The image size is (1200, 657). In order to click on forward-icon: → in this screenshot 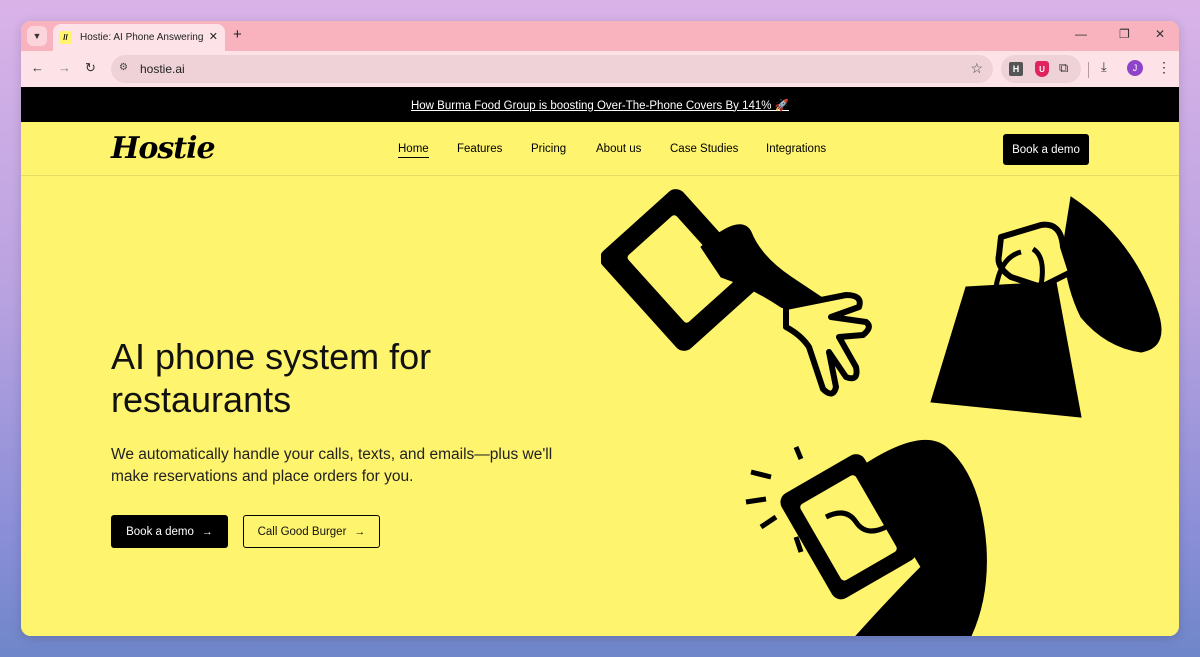, I will do `click(64, 67)`.